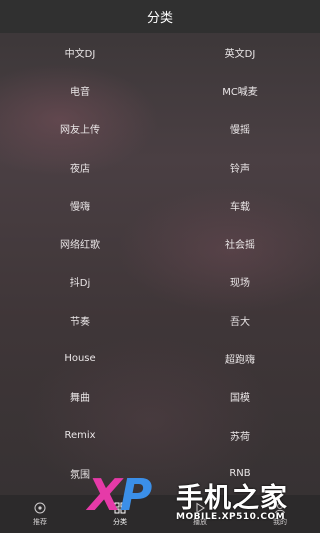 The width and height of the screenshot is (320, 533). What do you see at coordinates (80, 243) in the screenshot?
I see `category-item: 网络红歌` at bounding box center [80, 243].